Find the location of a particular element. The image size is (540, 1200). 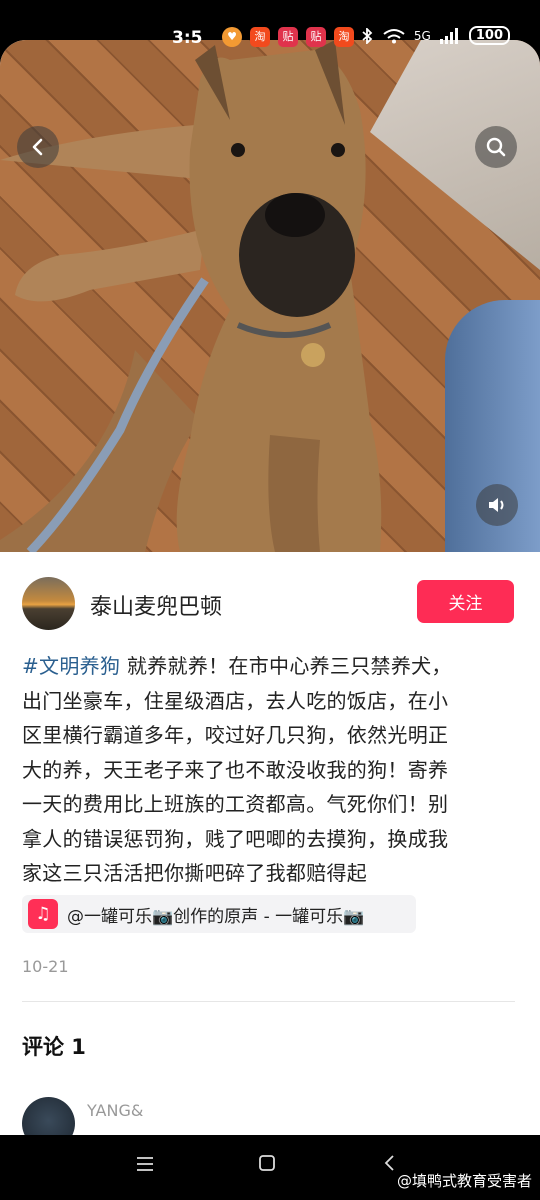

weibo-watermark: @填鸭式教育受害者 is located at coordinates (464, 1181).